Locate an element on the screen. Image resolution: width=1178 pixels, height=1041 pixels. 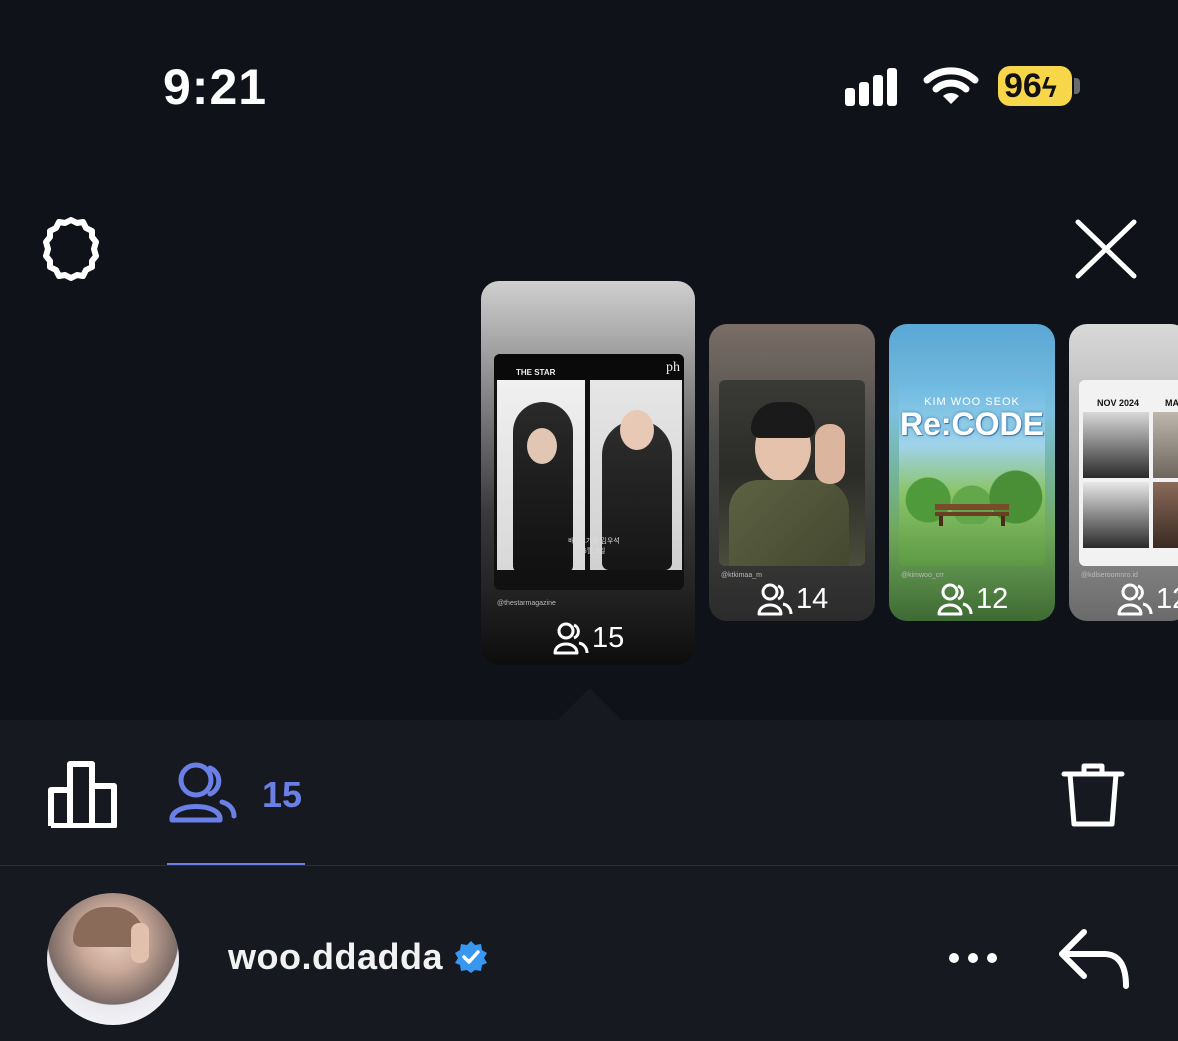
more-dots-icon is located at coordinates (973, 958).